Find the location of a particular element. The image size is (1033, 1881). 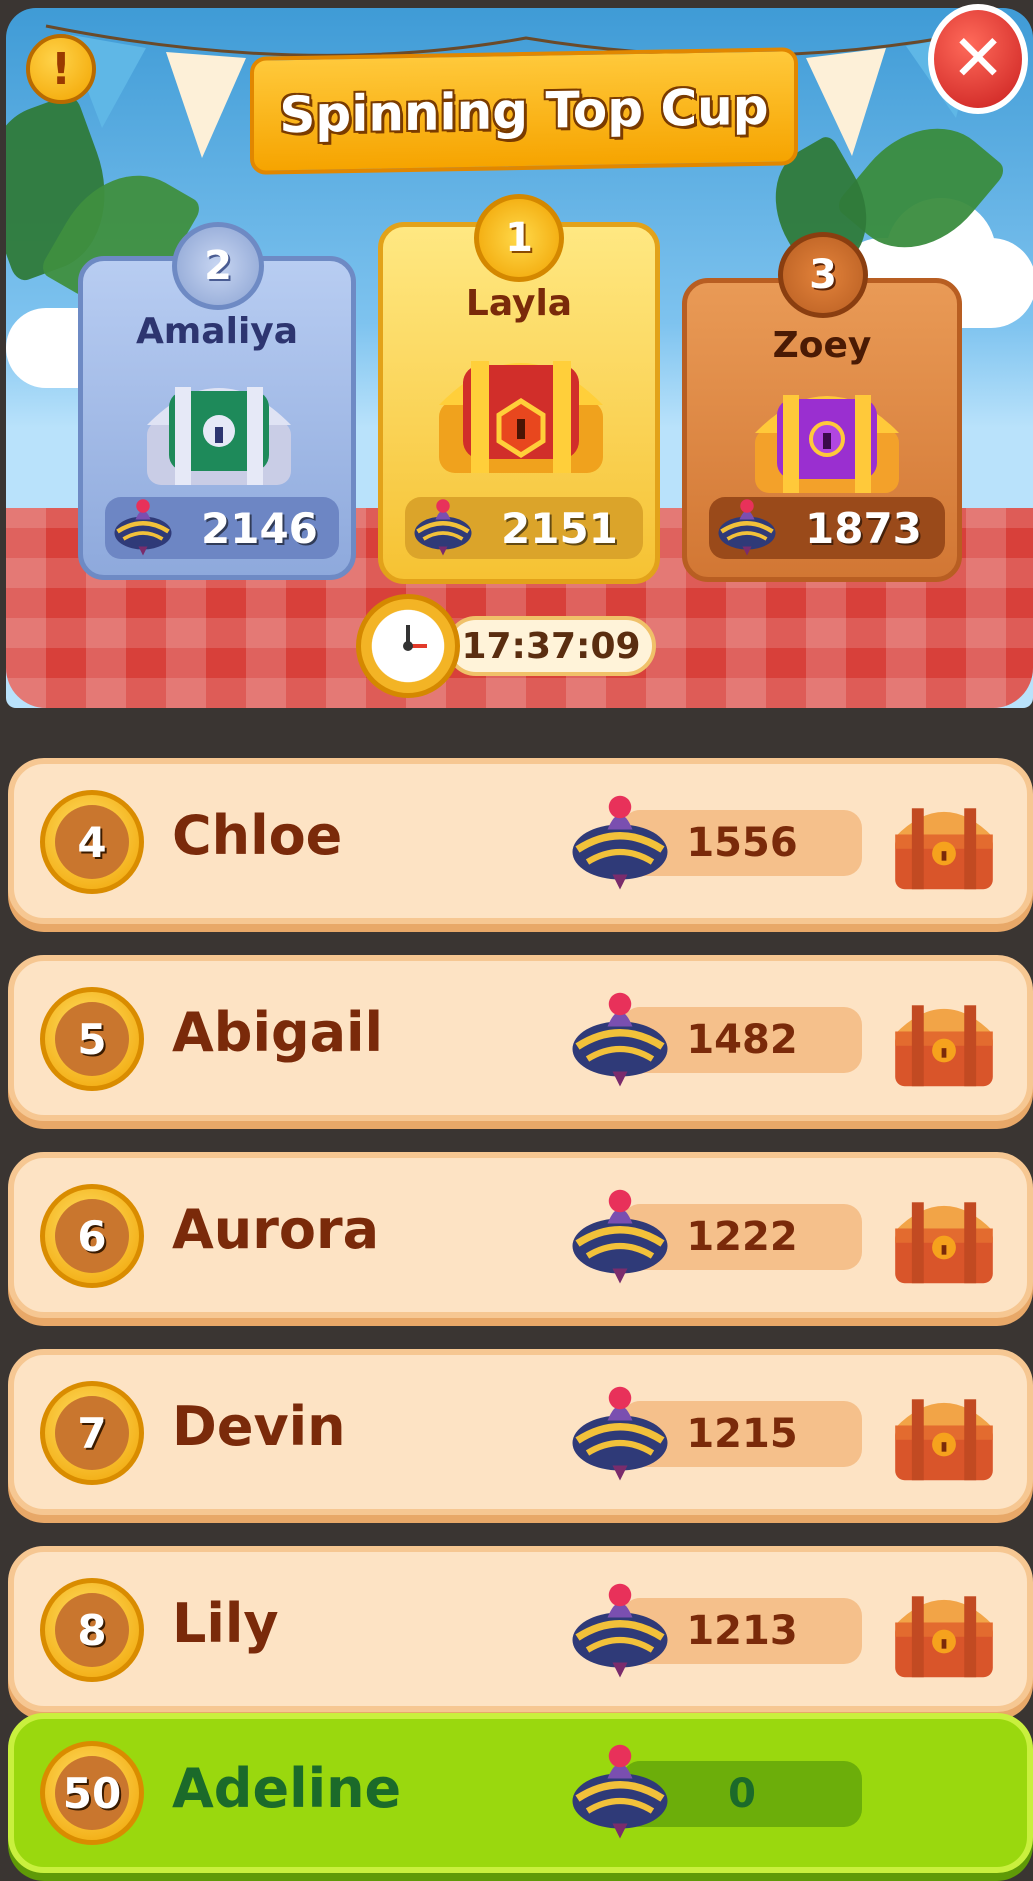

podium-name: Amaliya is located at coordinates (217, 331).